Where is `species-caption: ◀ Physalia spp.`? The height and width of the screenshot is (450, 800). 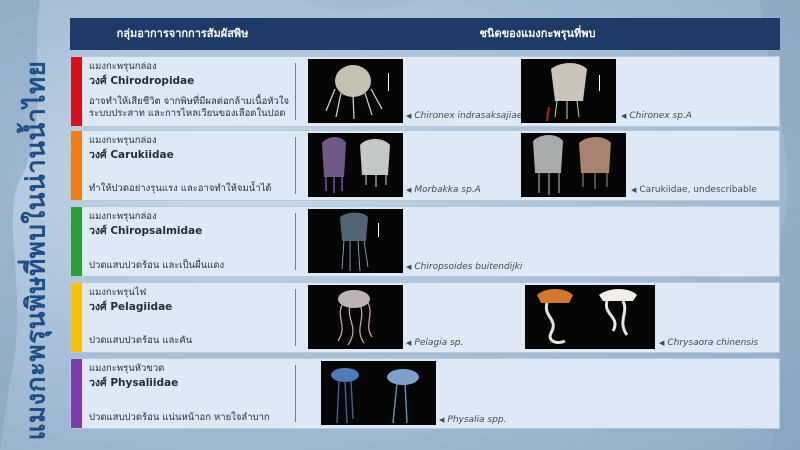 species-caption: ◀ Physalia spp. is located at coordinates (473, 420).